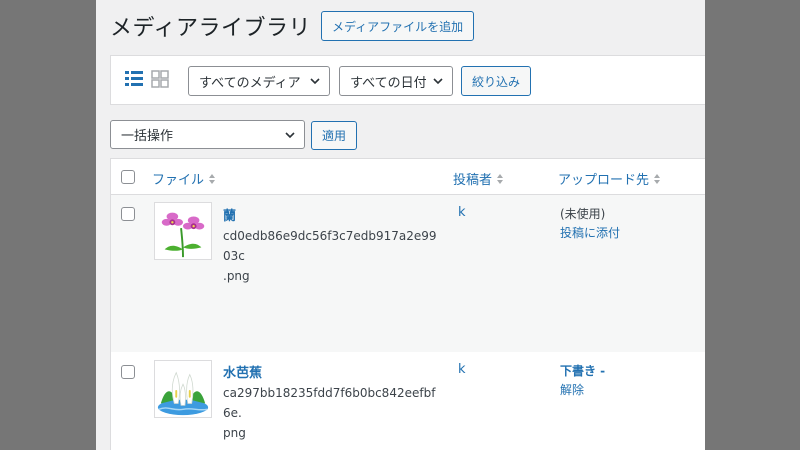 The height and width of the screenshot is (450, 800). I want to click on page-title: メディアライブラリ, so click(210, 28).